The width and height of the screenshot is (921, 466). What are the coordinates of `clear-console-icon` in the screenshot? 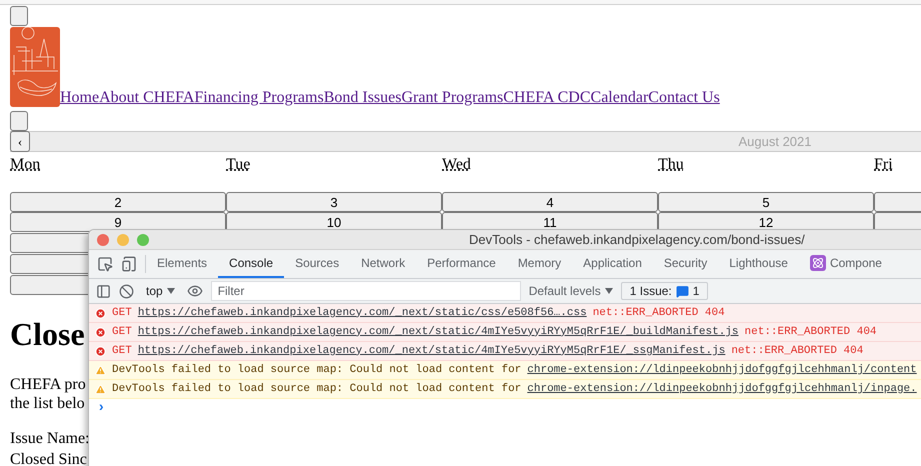 It's located at (126, 291).